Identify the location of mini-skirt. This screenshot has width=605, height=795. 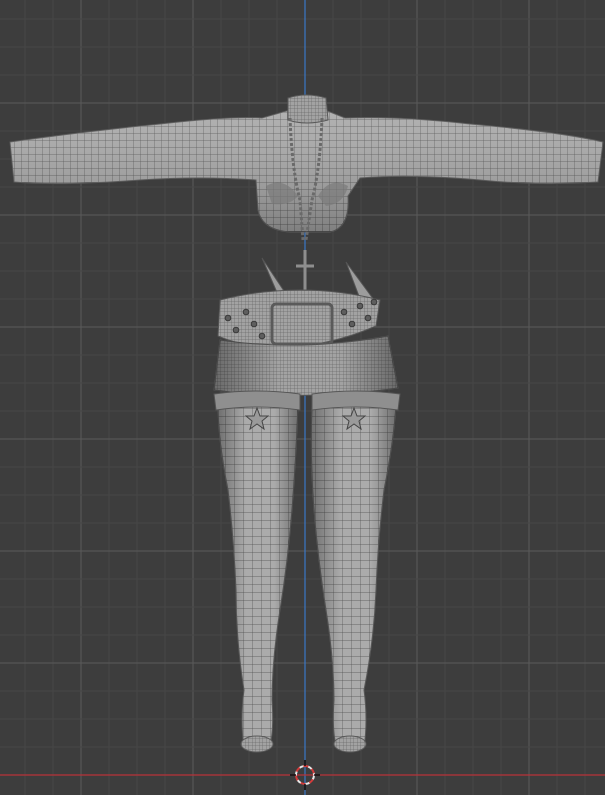
(306, 366).